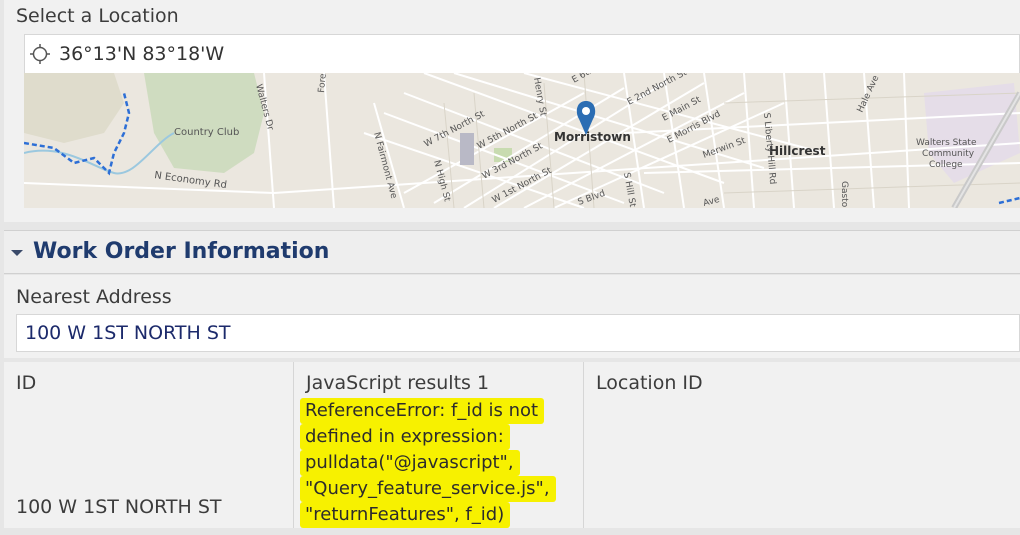 This screenshot has height=535, width=1020. What do you see at coordinates (725, 148) in the screenshot?
I see `map-label-merwin: Merwin St` at bounding box center [725, 148].